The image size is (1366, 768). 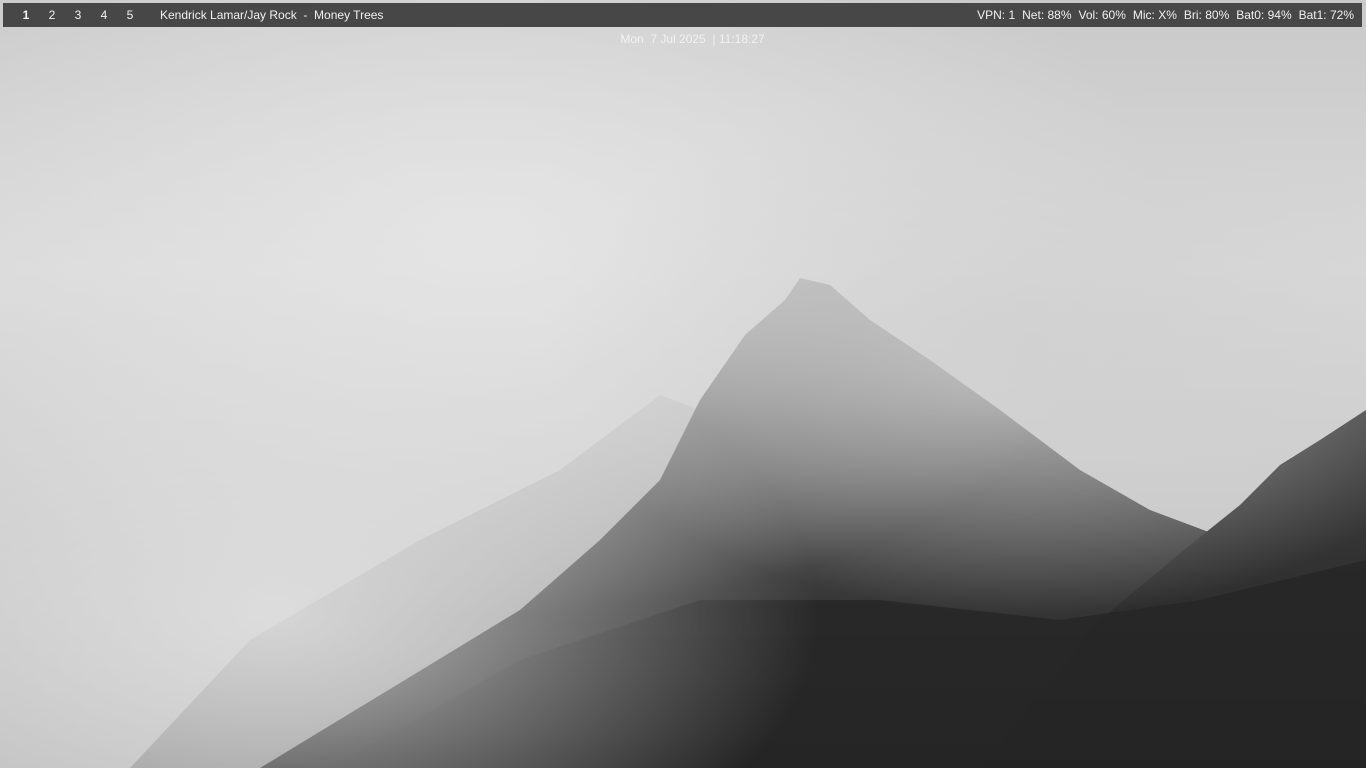 What do you see at coordinates (1263, 15) in the screenshot?
I see `battery-0-status: Bat0: 94%` at bounding box center [1263, 15].